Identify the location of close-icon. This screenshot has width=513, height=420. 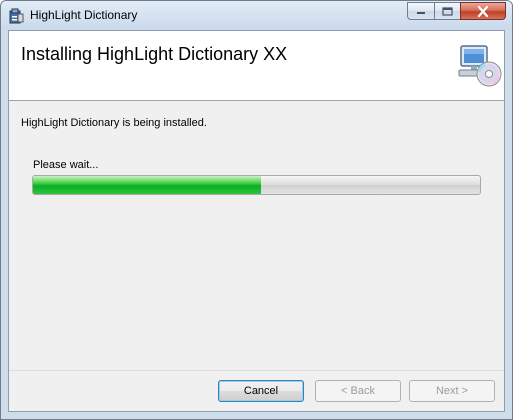
(483, 11).